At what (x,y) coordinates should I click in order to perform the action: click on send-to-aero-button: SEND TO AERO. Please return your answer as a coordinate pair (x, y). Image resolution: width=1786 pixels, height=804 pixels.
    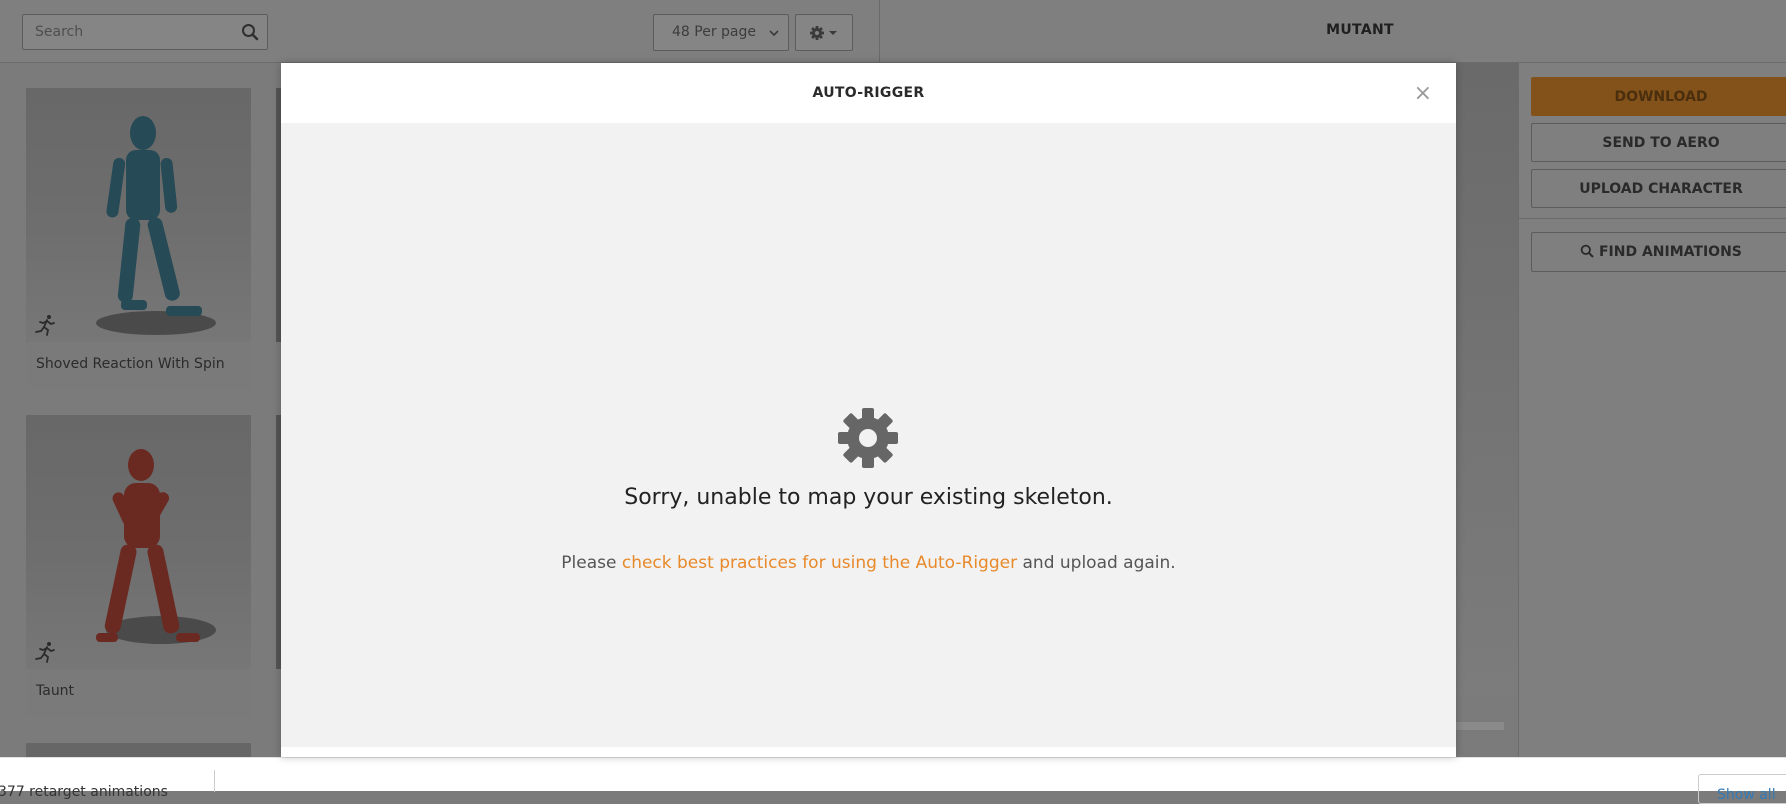
    Looking at the image, I should click on (1658, 142).